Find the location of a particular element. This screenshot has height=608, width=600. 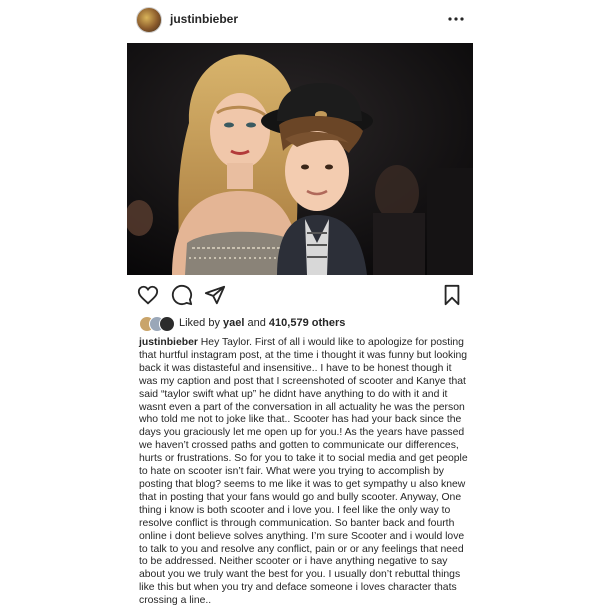

caption-username: justinbieber is located at coordinates (168, 342).